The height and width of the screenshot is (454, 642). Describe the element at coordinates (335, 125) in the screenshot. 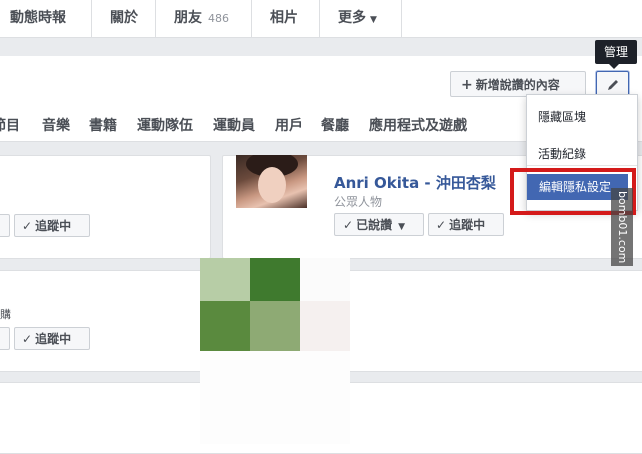

I see `category-restaurants: 餐廳` at that location.